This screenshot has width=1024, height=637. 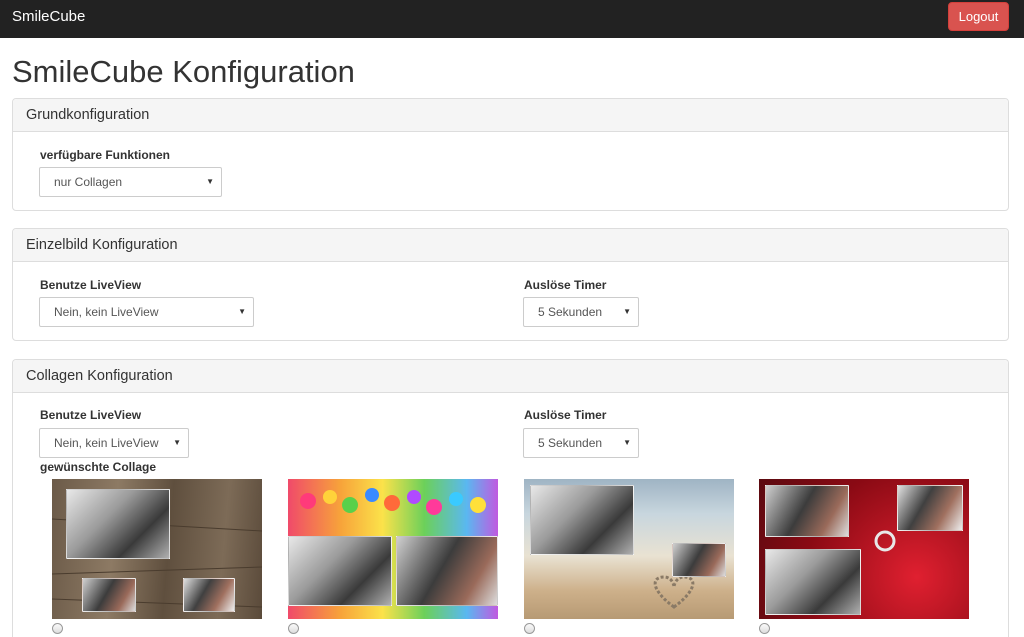 I want to click on collage-wood-thumbnail, so click(x=157, y=549).